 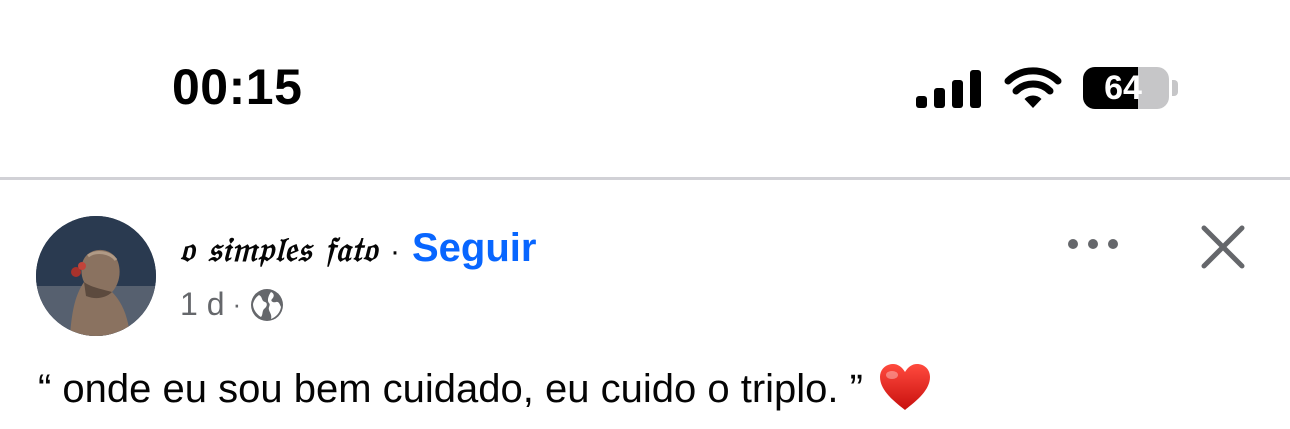 What do you see at coordinates (1175, 88) in the screenshot?
I see `battery-cap` at bounding box center [1175, 88].